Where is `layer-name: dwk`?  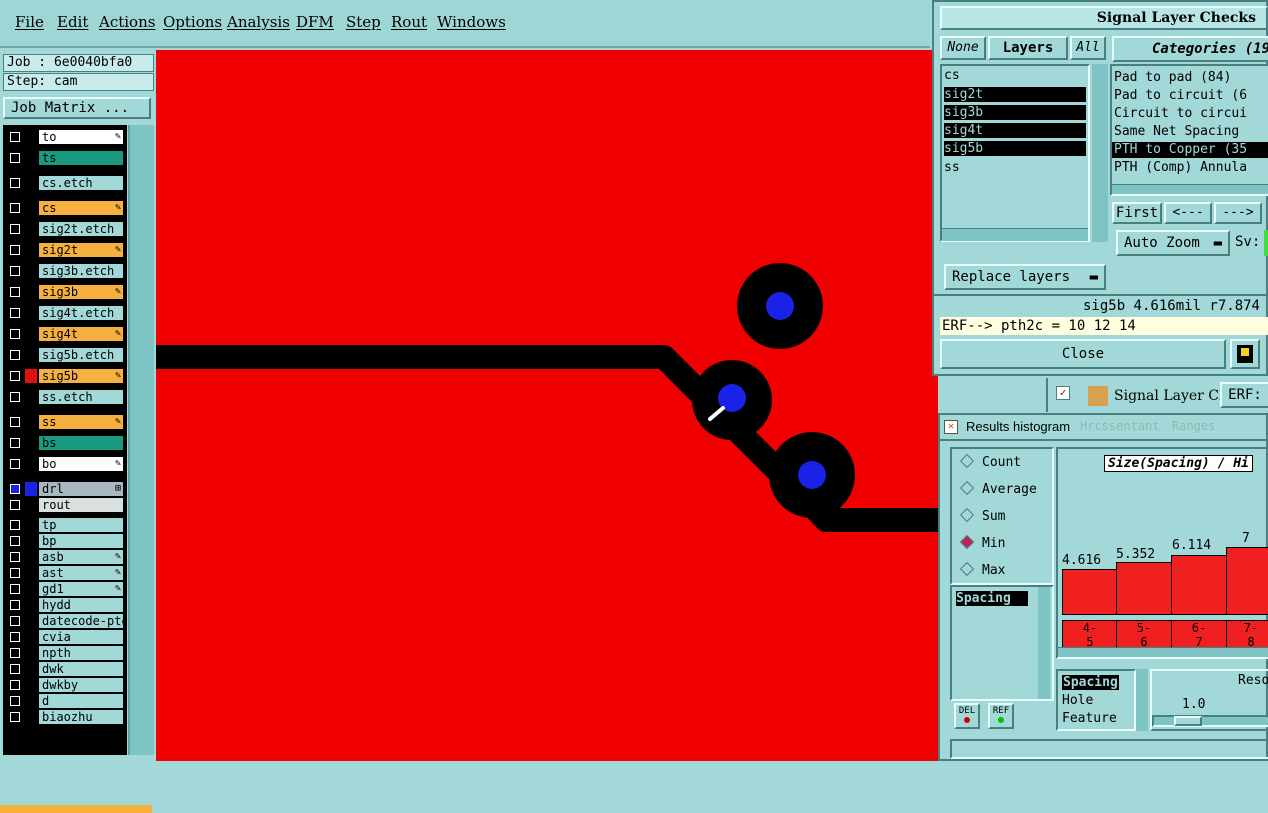 layer-name: dwk is located at coordinates (81, 669).